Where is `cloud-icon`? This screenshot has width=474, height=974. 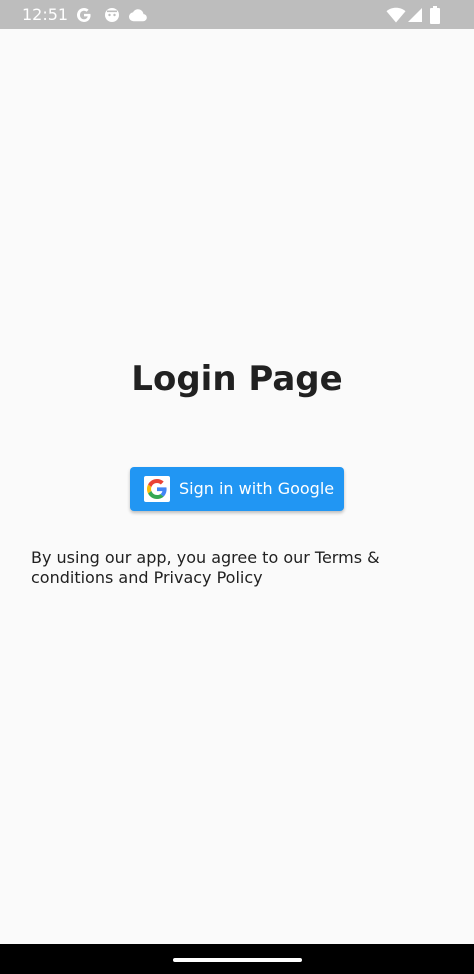
cloud-icon is located at coordinates (138, 15).